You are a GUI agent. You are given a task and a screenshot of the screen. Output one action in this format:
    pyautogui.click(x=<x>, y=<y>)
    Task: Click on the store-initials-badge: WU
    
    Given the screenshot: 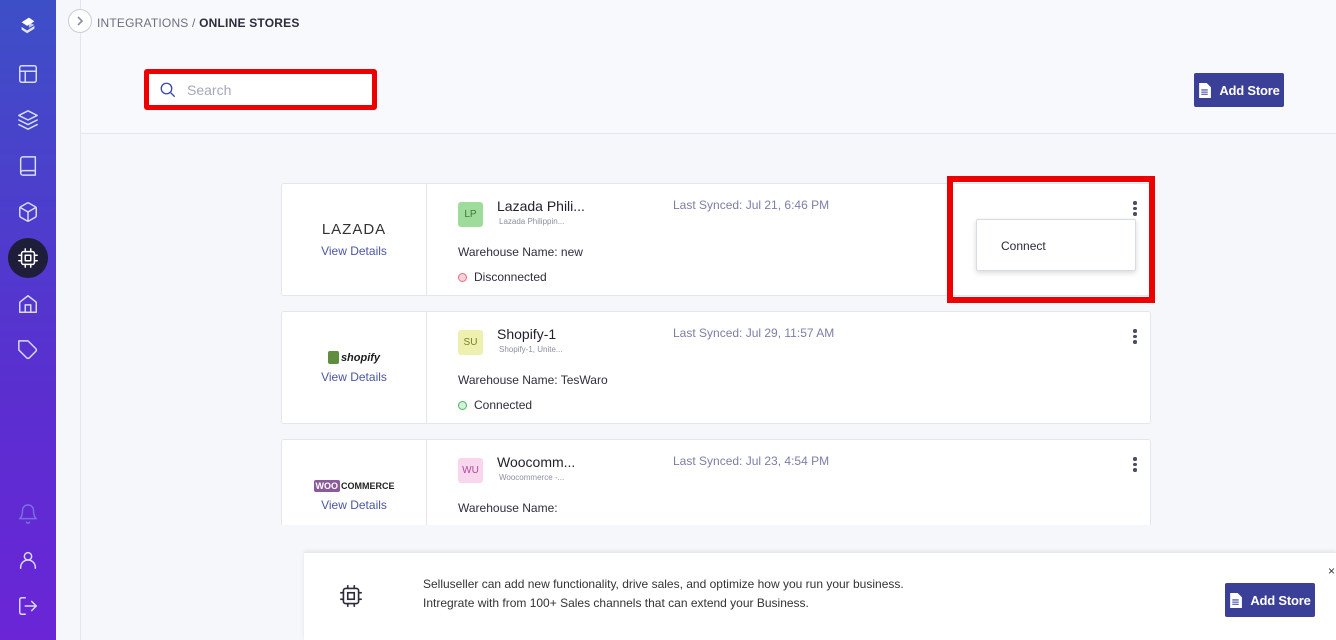 What is the action you would take?
    pyautogui.click(x=470, y=470)
    